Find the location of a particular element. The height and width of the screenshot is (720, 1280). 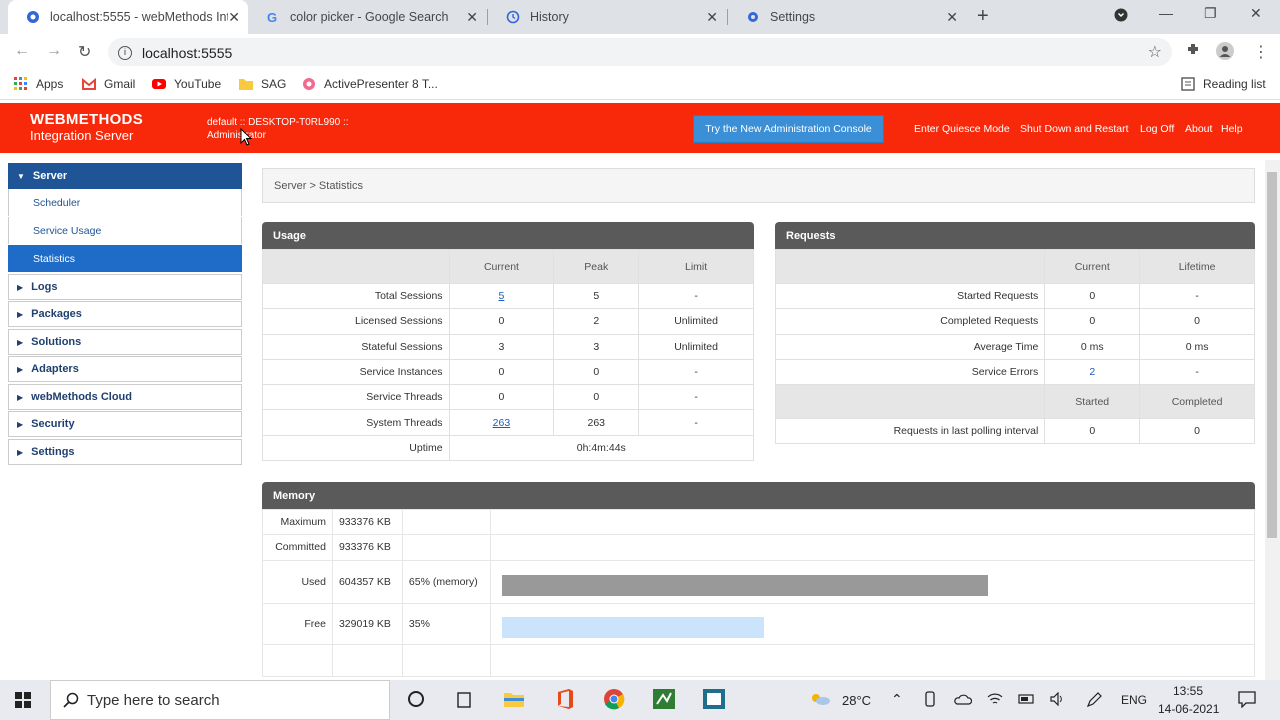

reading-list: Reading list is located at coordinates (1223, 84).